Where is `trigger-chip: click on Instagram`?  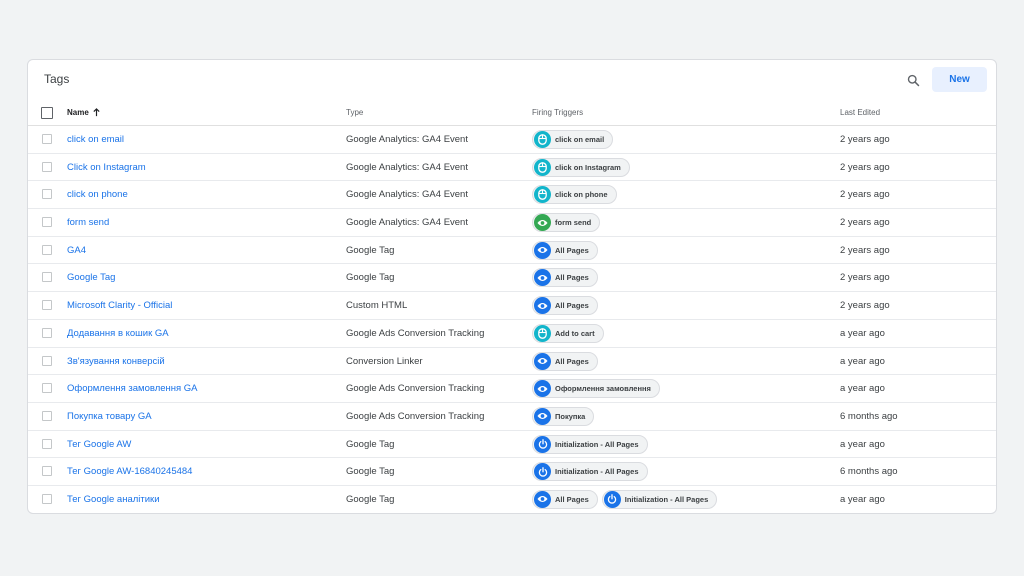 trigger-chip: click on Instagram is located at coordinates (581, 167).